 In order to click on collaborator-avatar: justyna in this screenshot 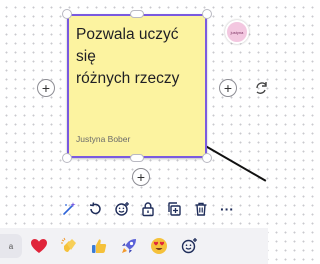, I will do `click(237, 32)`.